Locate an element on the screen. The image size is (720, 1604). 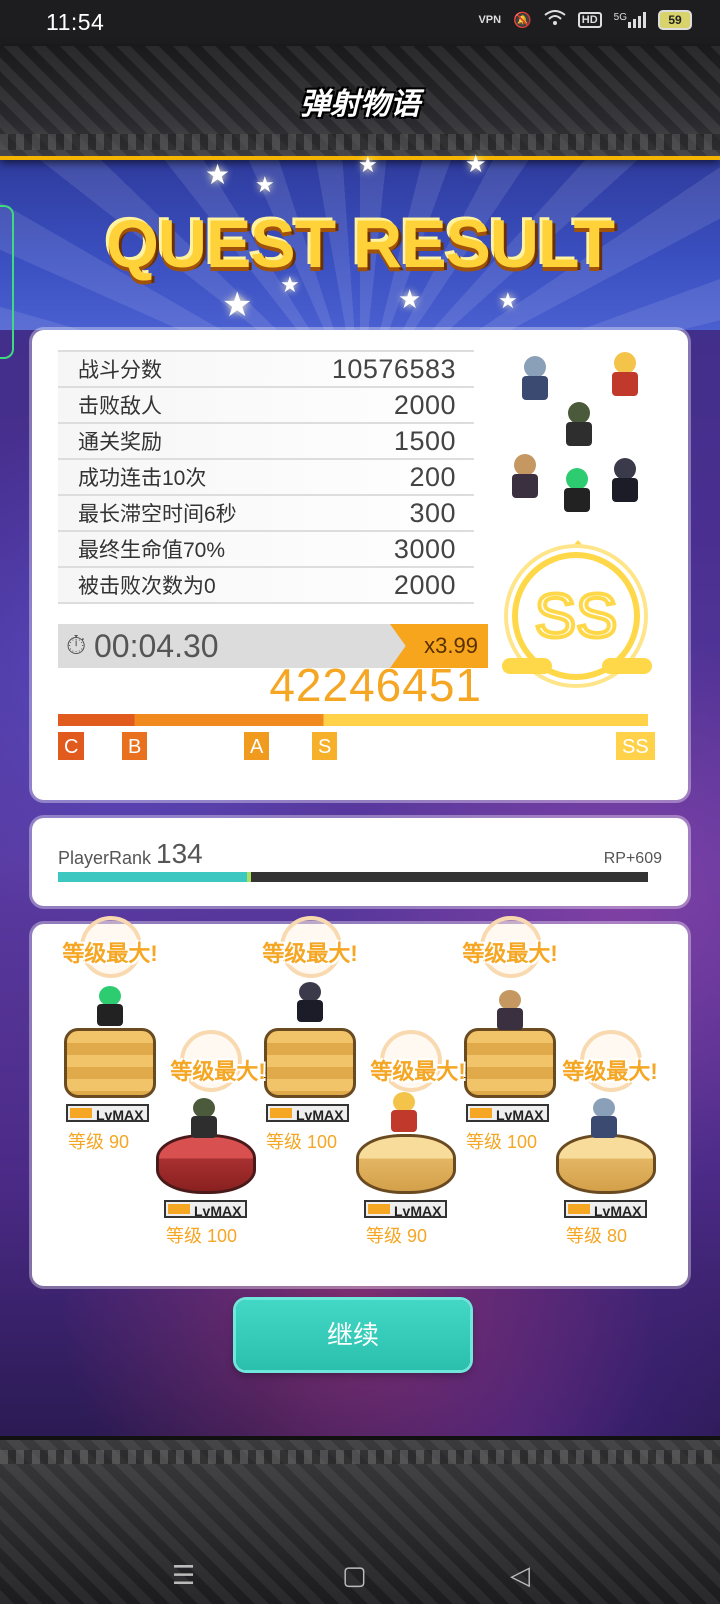
game-logo: 弹射物语 is located at coordinates (360, 104).